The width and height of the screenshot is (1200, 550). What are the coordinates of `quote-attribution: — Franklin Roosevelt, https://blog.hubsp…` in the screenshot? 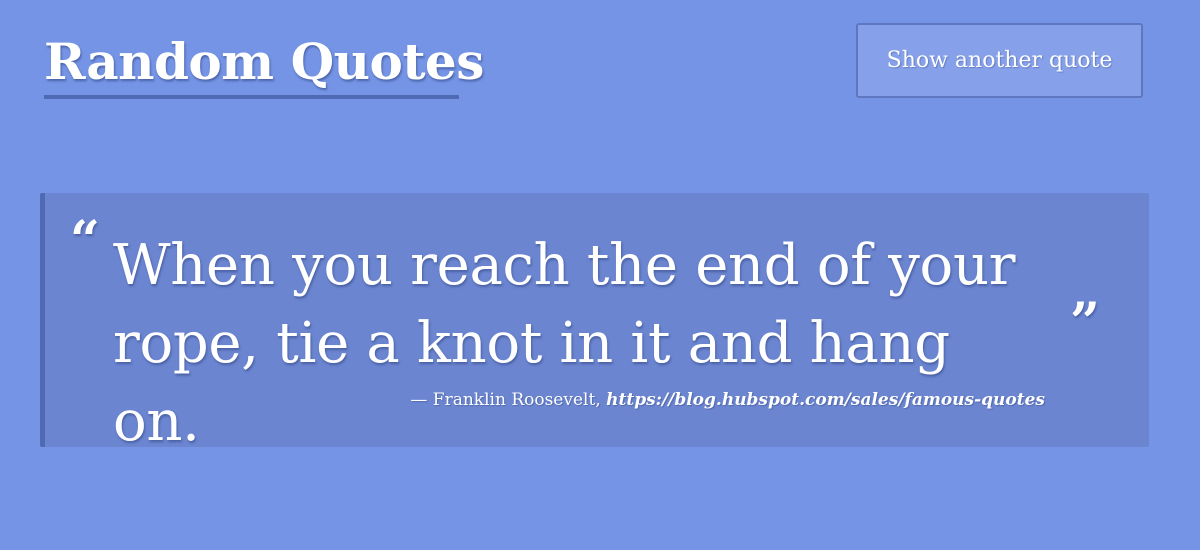 It's located at (625, 400).